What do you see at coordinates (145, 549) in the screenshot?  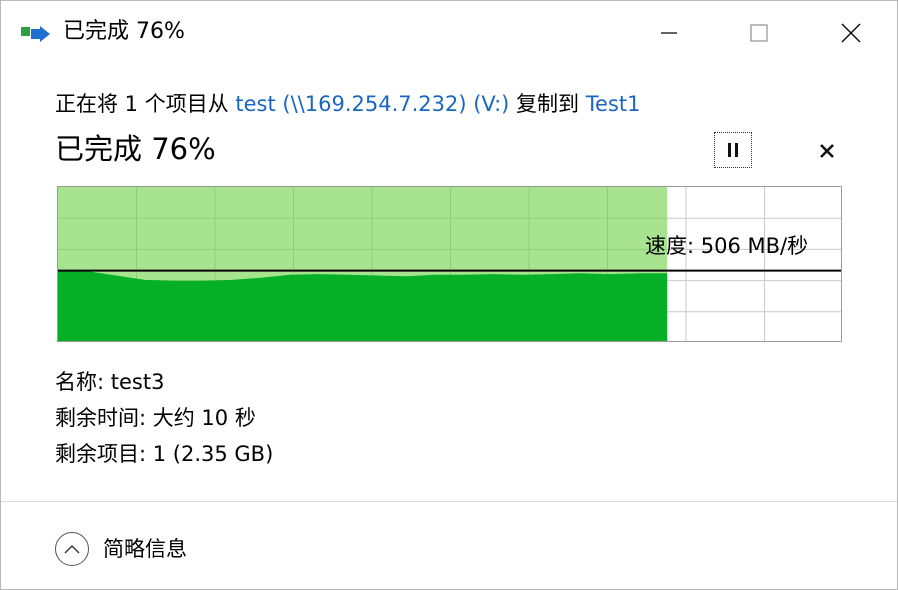 I see `less-details-label: 简略信息` at bounding box center [145, 549].